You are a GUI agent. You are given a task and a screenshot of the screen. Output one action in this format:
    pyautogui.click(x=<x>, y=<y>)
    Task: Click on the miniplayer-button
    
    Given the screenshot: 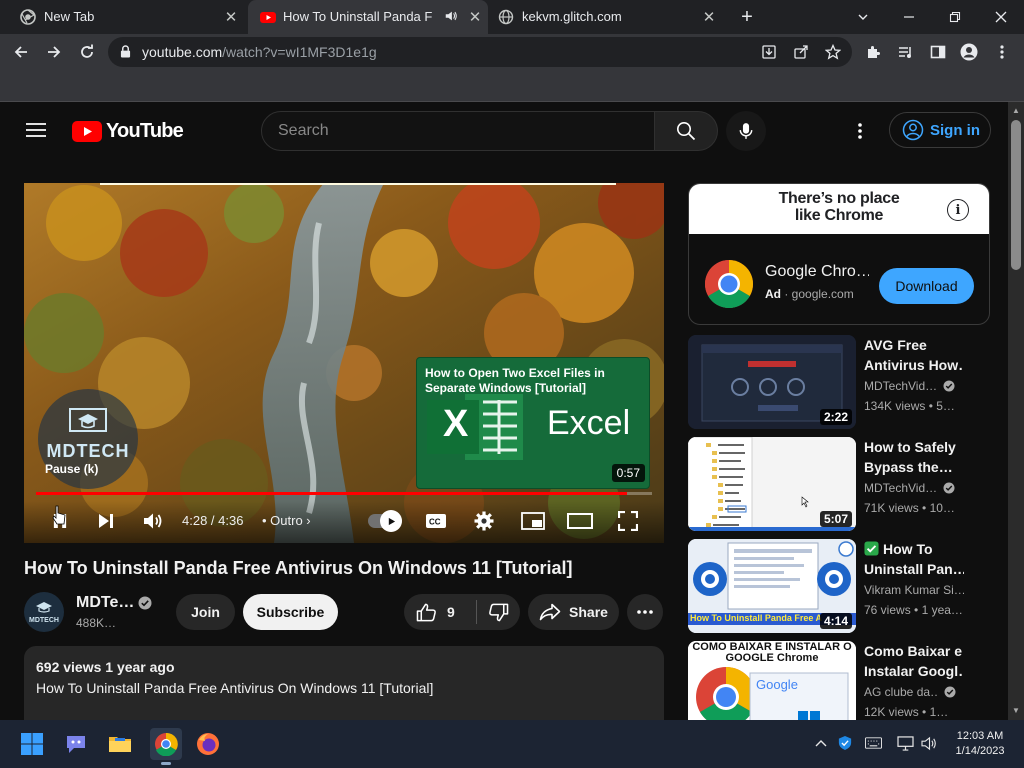 What is the action you would take?
    pyautogui.click(x=533, y=521)
    